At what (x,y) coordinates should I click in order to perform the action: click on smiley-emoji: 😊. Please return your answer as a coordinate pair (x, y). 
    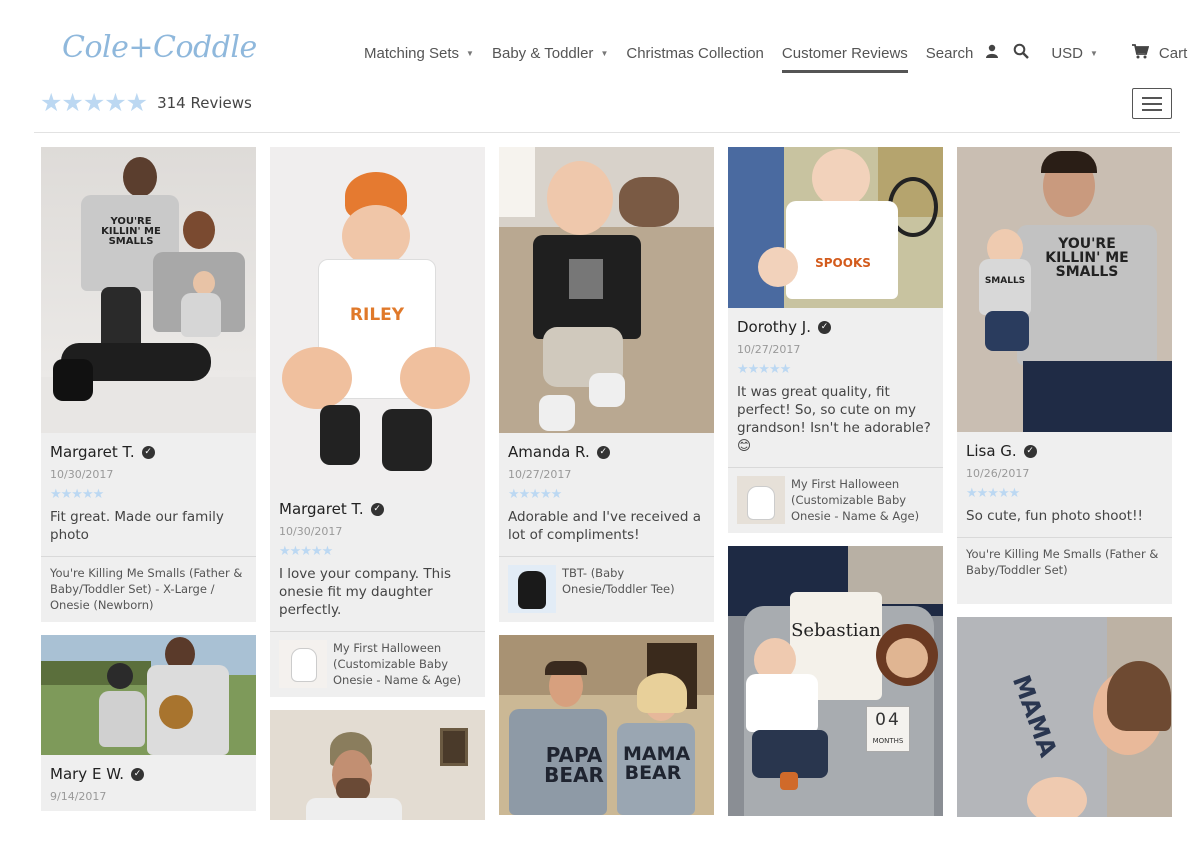
    Looking at the image, I should click on (744, 446).